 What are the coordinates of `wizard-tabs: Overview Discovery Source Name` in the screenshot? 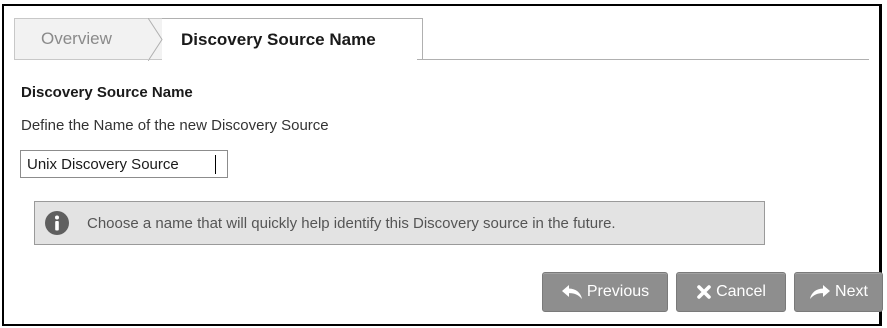 It's located at (218, 40).